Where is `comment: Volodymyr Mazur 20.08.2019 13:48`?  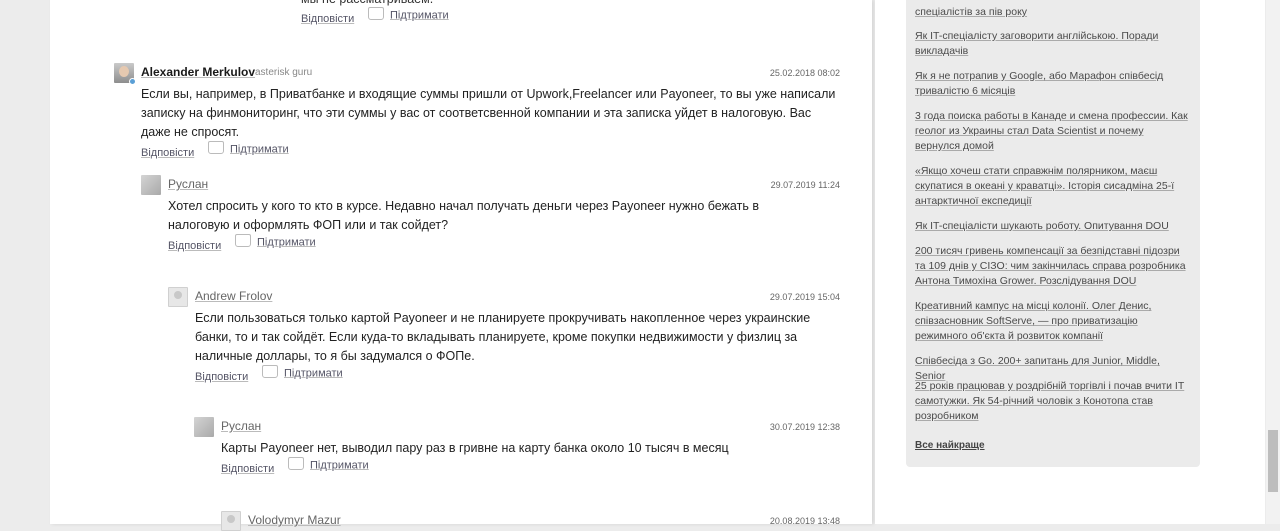 comment: Volodymyr Mazur 20.08.2019 13:48 is located at coordinates (530, 521).